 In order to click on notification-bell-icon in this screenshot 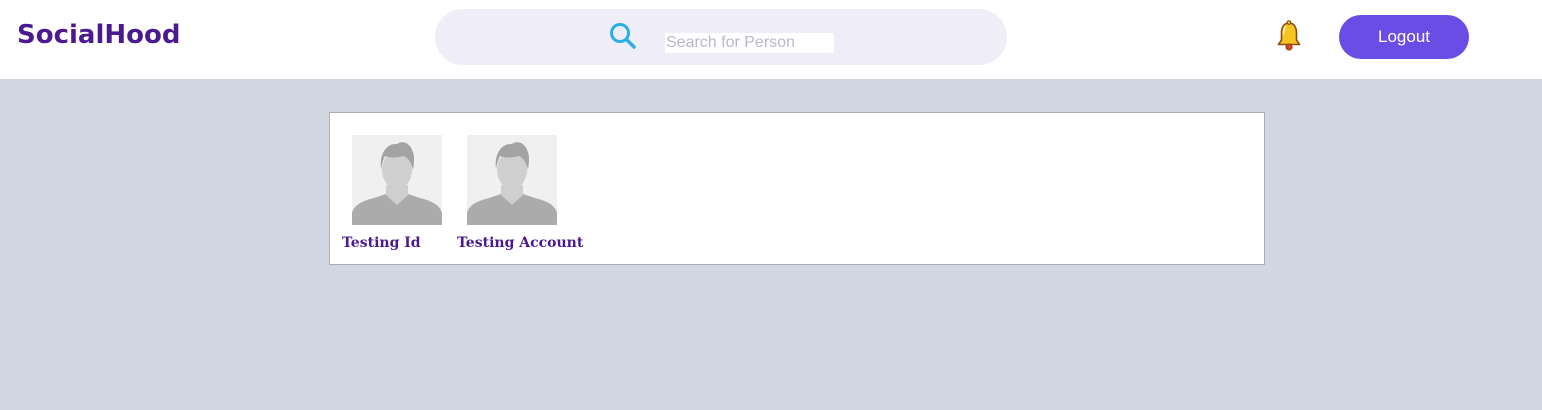, I will do `click(1289, 36)`.